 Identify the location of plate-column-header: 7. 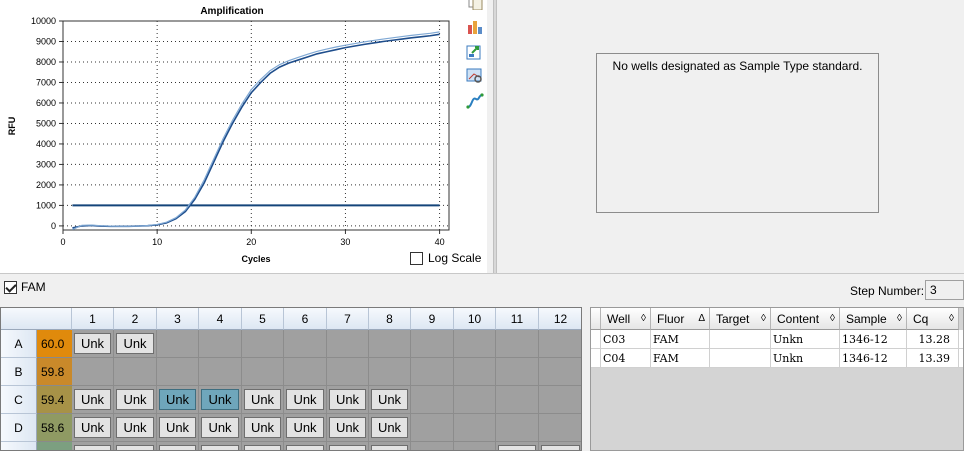
(348, 319).